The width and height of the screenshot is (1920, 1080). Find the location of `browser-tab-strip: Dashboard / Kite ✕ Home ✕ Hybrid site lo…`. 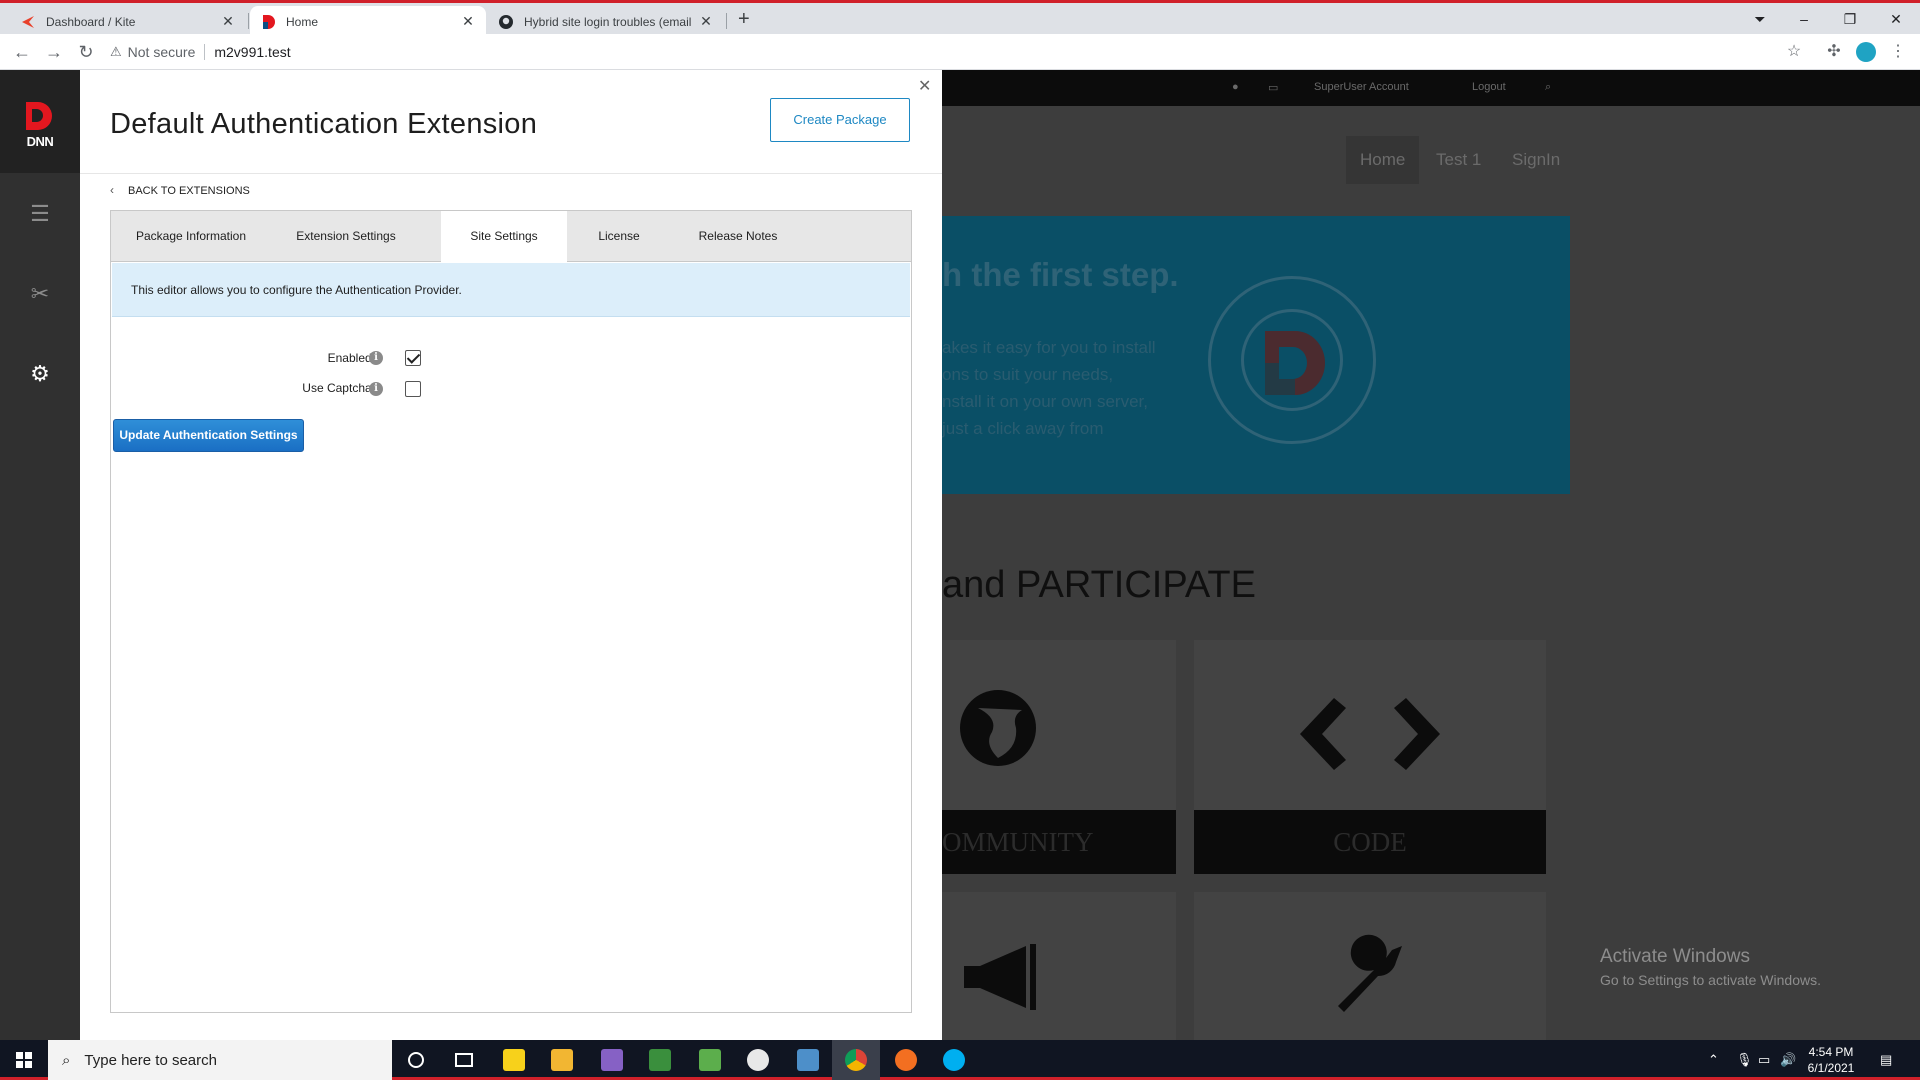

browser-tab-strip: Dashboard / Kite ✕ Home ✕ Hybrid site lo… is located at coordinates (960, 18).